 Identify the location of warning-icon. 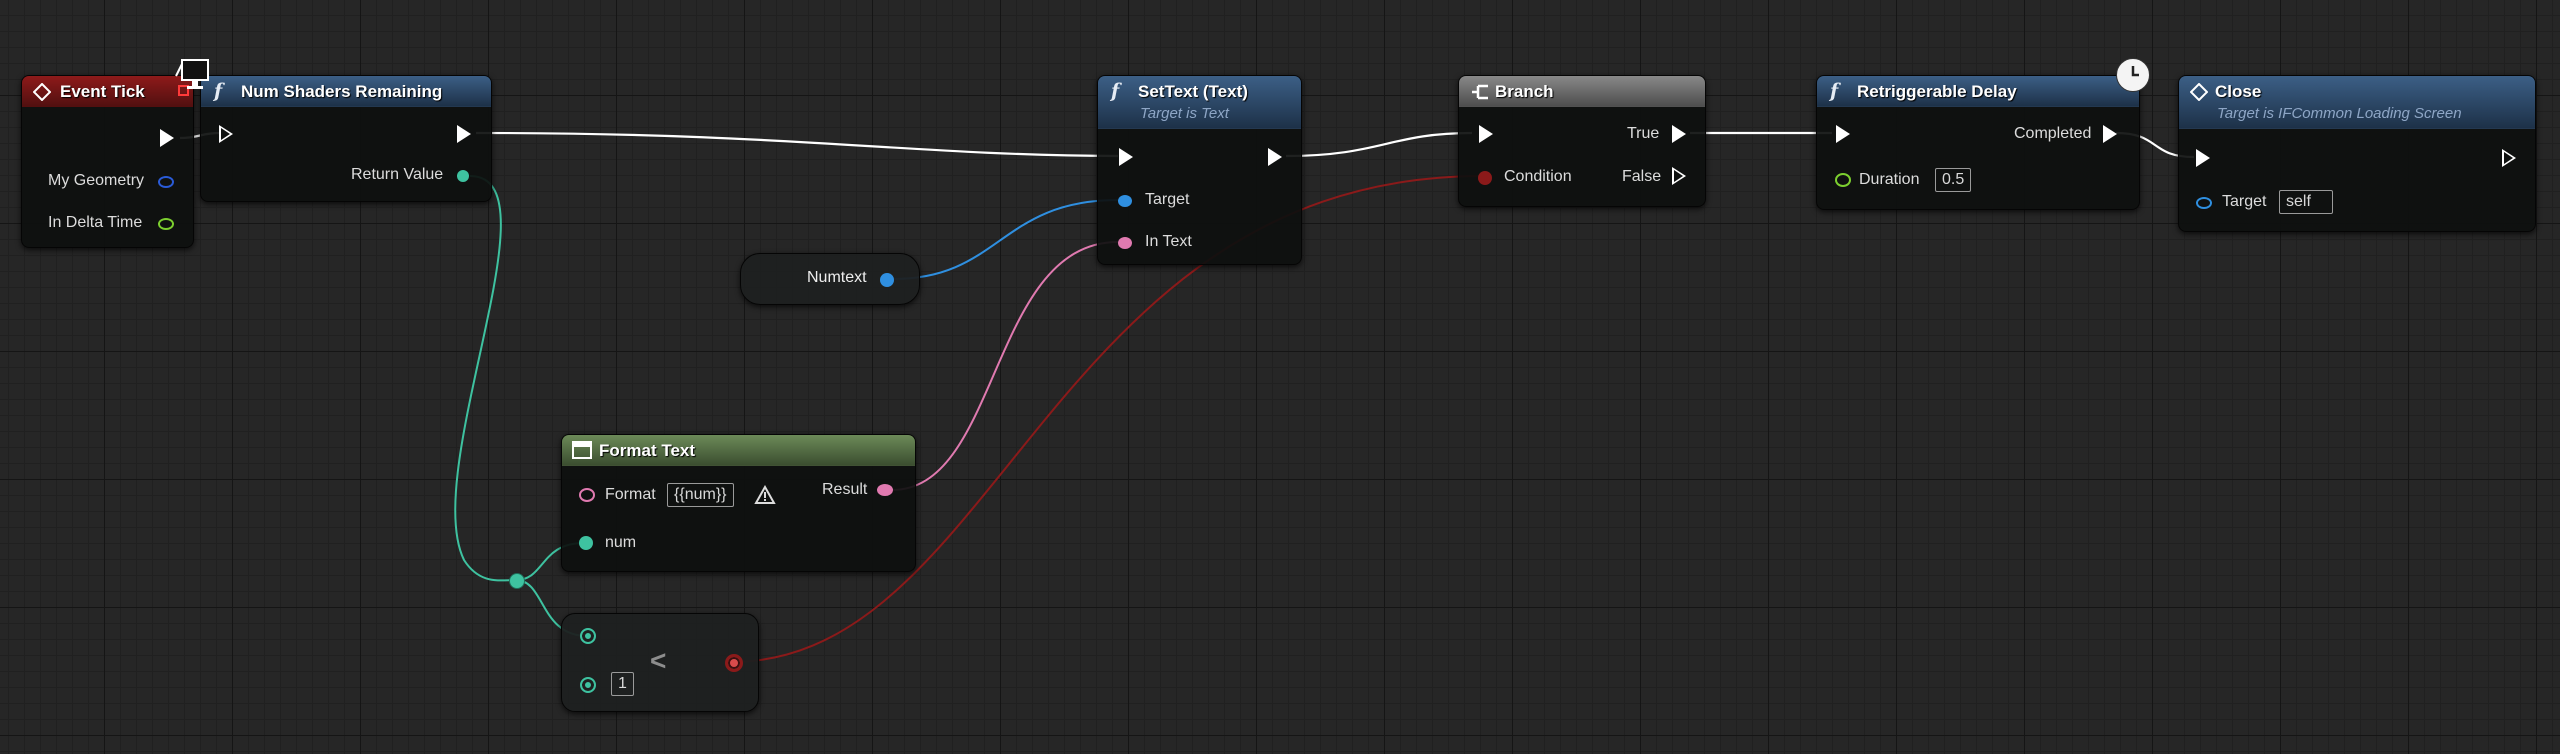
(765, 494).